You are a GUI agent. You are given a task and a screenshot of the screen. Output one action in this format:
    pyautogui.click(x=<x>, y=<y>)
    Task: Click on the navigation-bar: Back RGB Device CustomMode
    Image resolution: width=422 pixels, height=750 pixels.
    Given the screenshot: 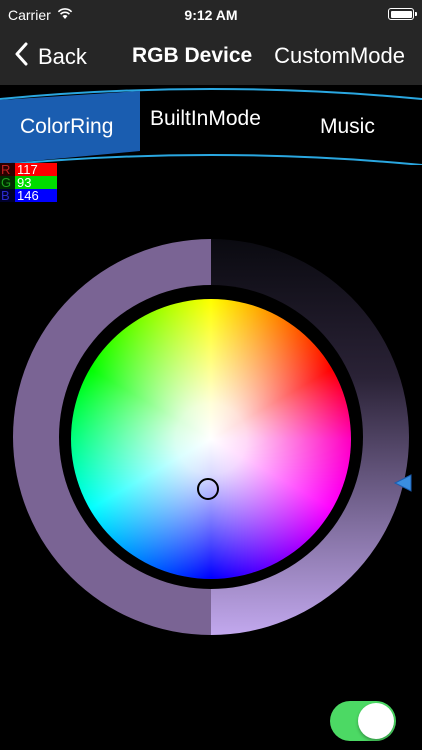 What is the action you would take?
    pyautogui.click(x=211, y=57)
    